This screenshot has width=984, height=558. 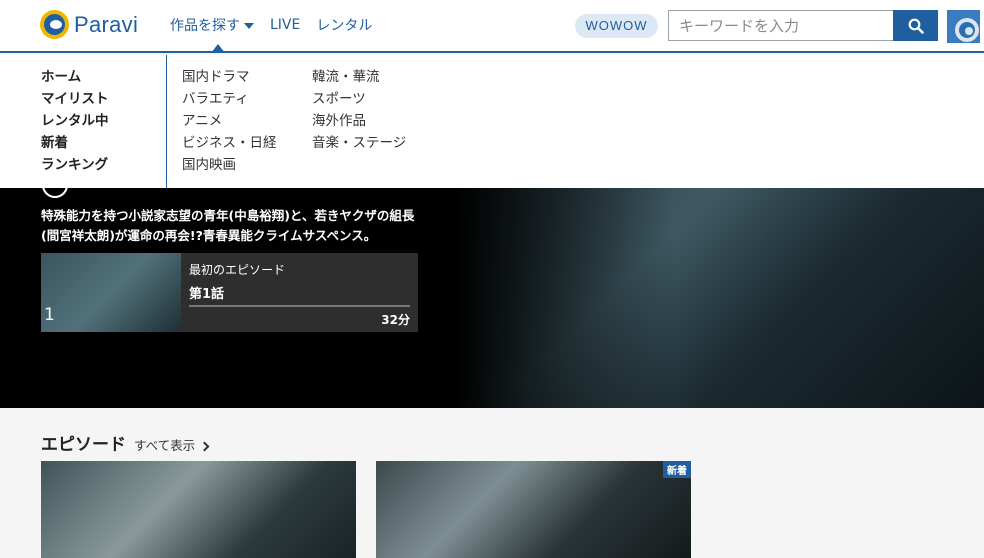 I want to click on search-bar, so click(x=803, y=25).